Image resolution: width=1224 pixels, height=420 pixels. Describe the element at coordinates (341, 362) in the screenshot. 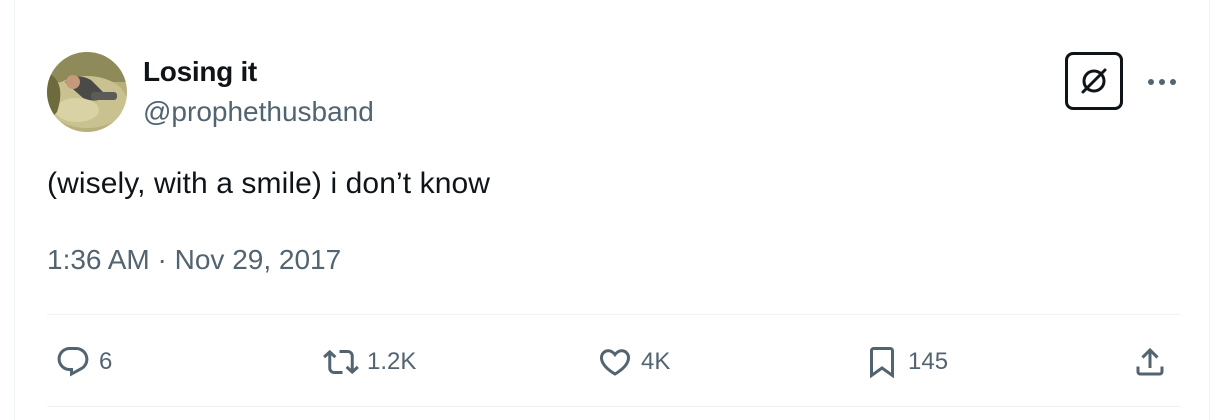

I see `repost-icon` at that location.